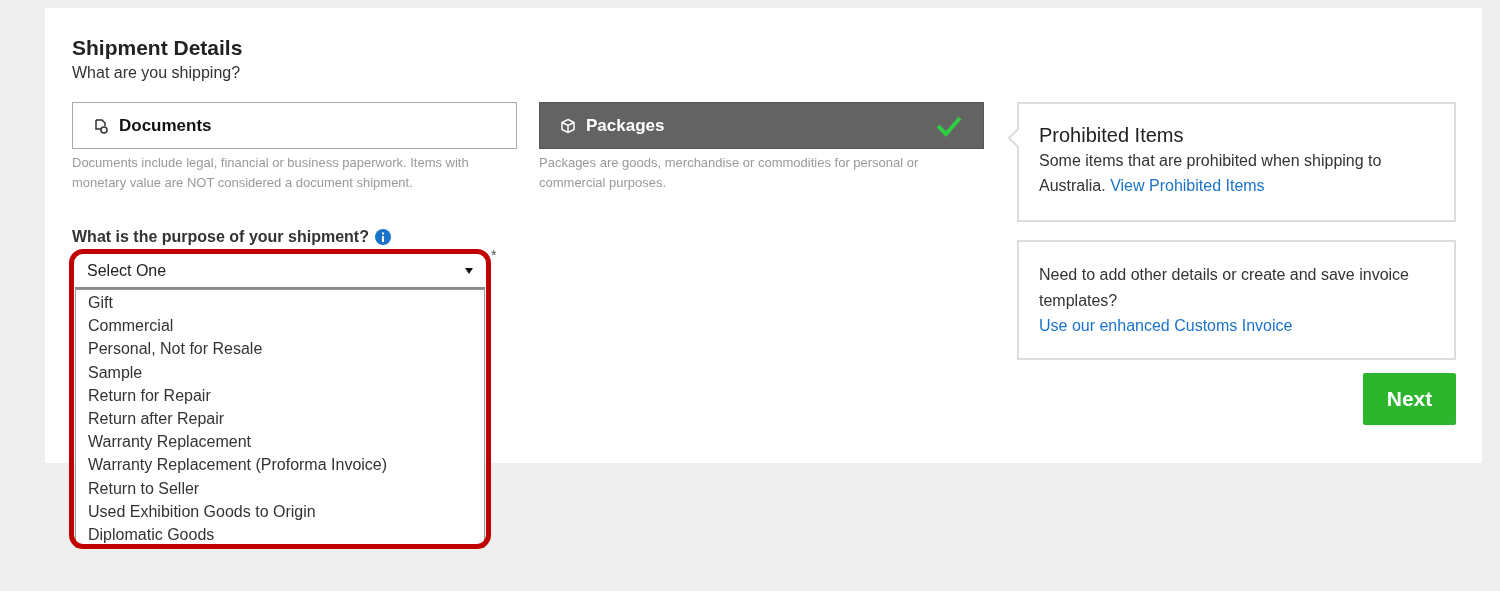 The width and height of the screenshot is (1500, 591). What do you see at coordinates (280, 372) in the screenshot?
I see `dropdown-option: Sample` at bounding box center [280, 372].